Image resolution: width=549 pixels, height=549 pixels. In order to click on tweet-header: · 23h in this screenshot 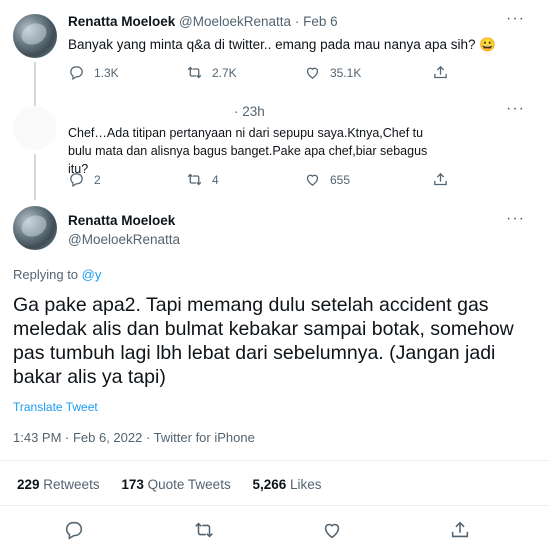, I will do `click(249, 111)`.